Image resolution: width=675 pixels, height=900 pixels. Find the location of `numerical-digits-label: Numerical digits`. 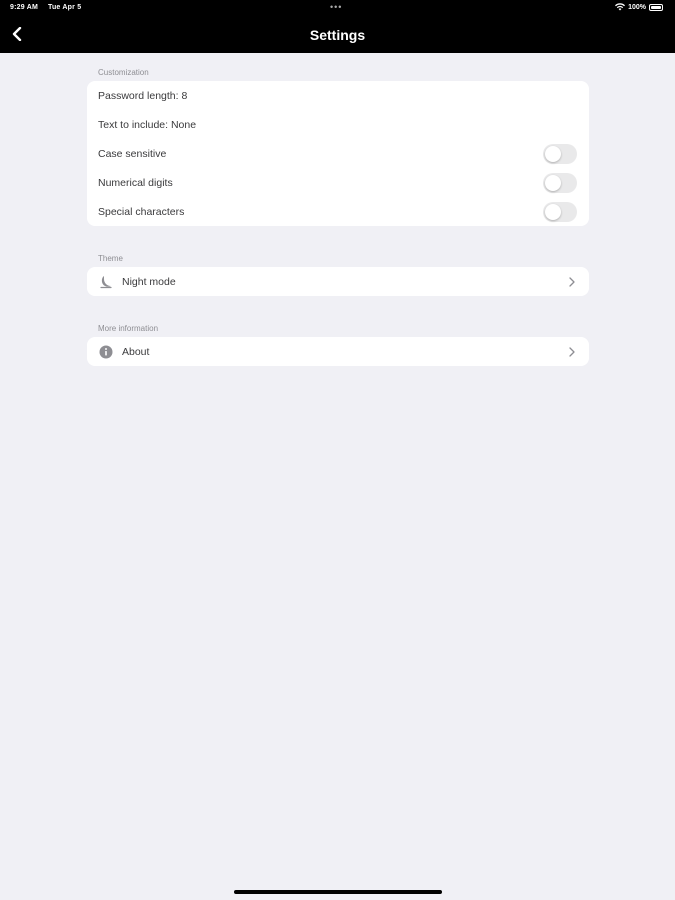

numerical-digits-label: Numerical digits is located at coordinates (135, 182).